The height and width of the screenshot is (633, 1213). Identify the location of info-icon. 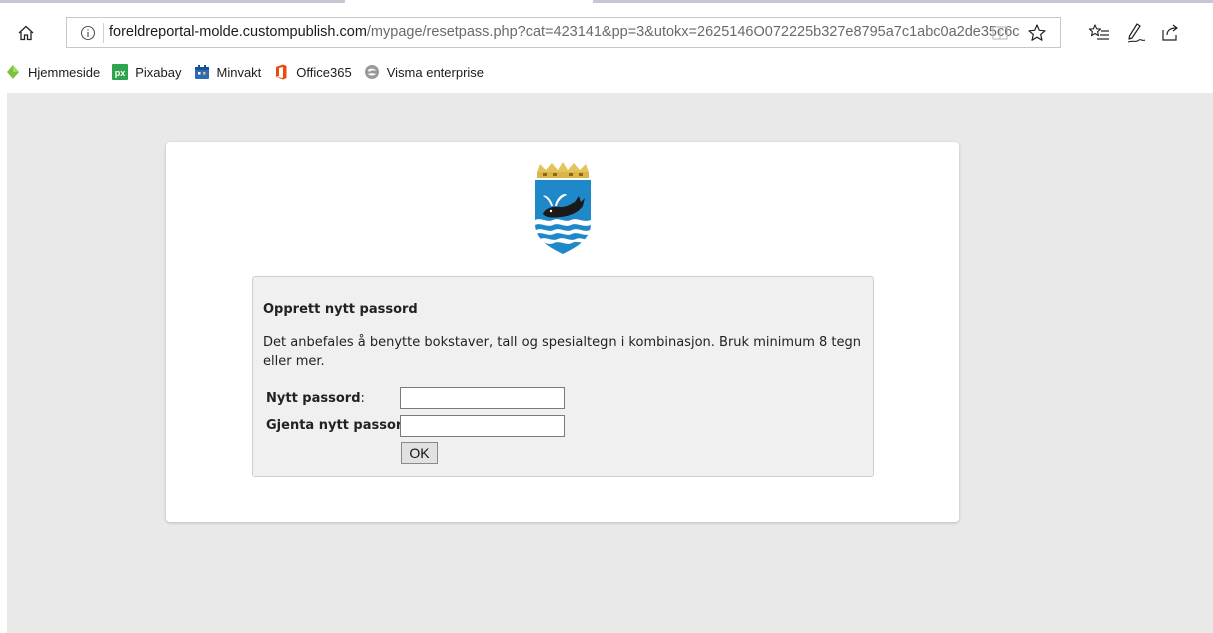
(88, 33).